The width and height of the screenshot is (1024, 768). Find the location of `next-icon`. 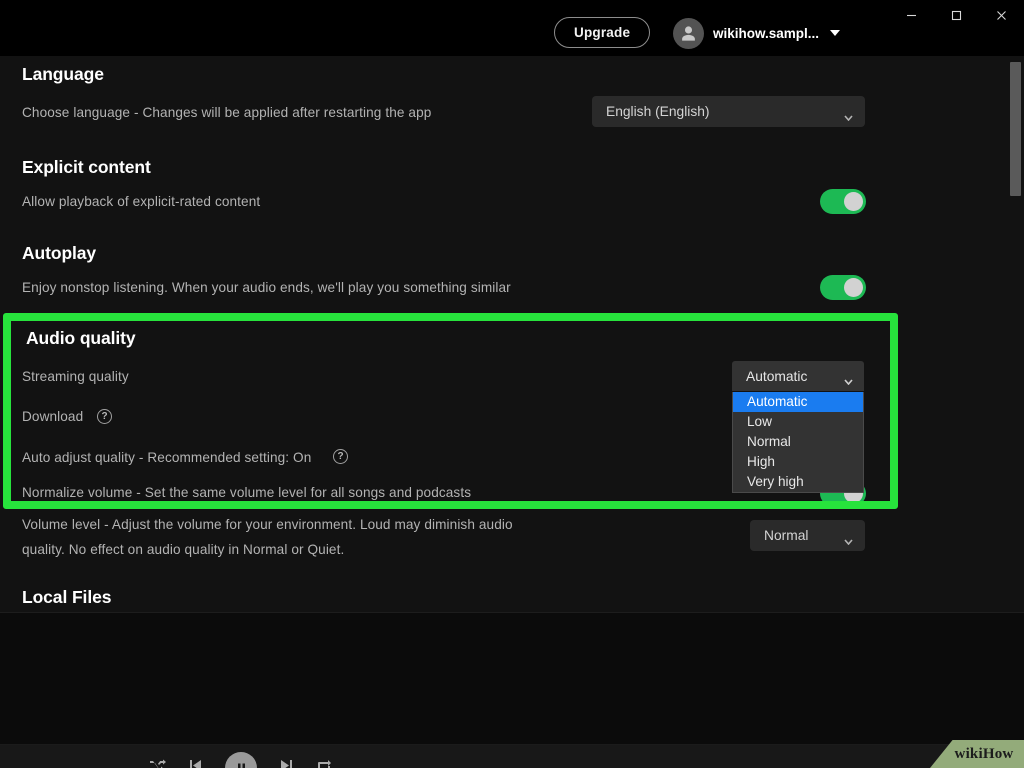

next-icon is located at coordinates (286, 763).